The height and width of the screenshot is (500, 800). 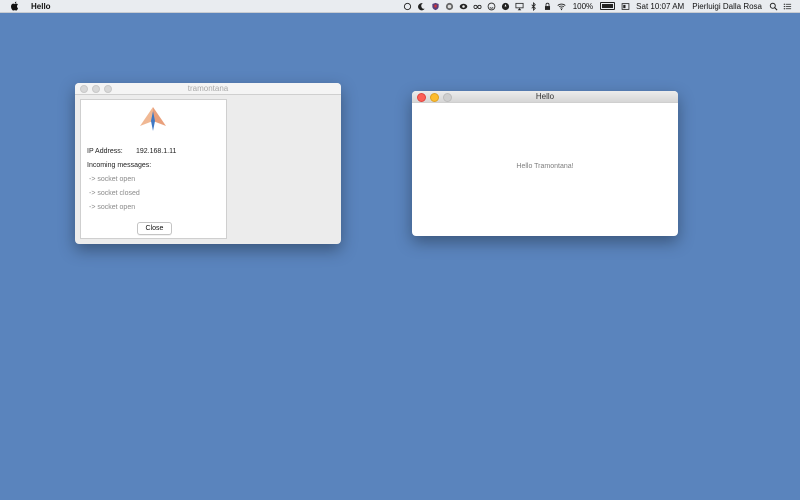 What do you see at coordinates (773, 6) in the screenshot?
I see `spotlight-icon` at bounding box center [773, 6].